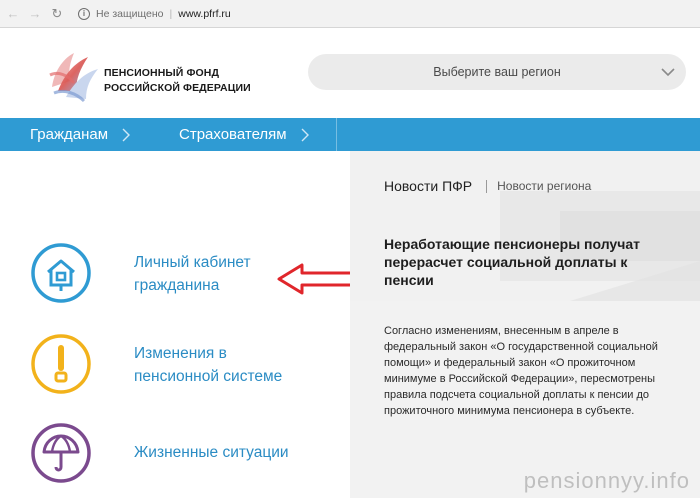 This screenshot has height=498, width=700. Describe the element at coordinates (177, 81) in the screenshot. I see `logo-text: ПЕНСИОННЫЙ ФОНД РОССИЙСКОЙ ФЕДЕРАЦИИ` at that location.